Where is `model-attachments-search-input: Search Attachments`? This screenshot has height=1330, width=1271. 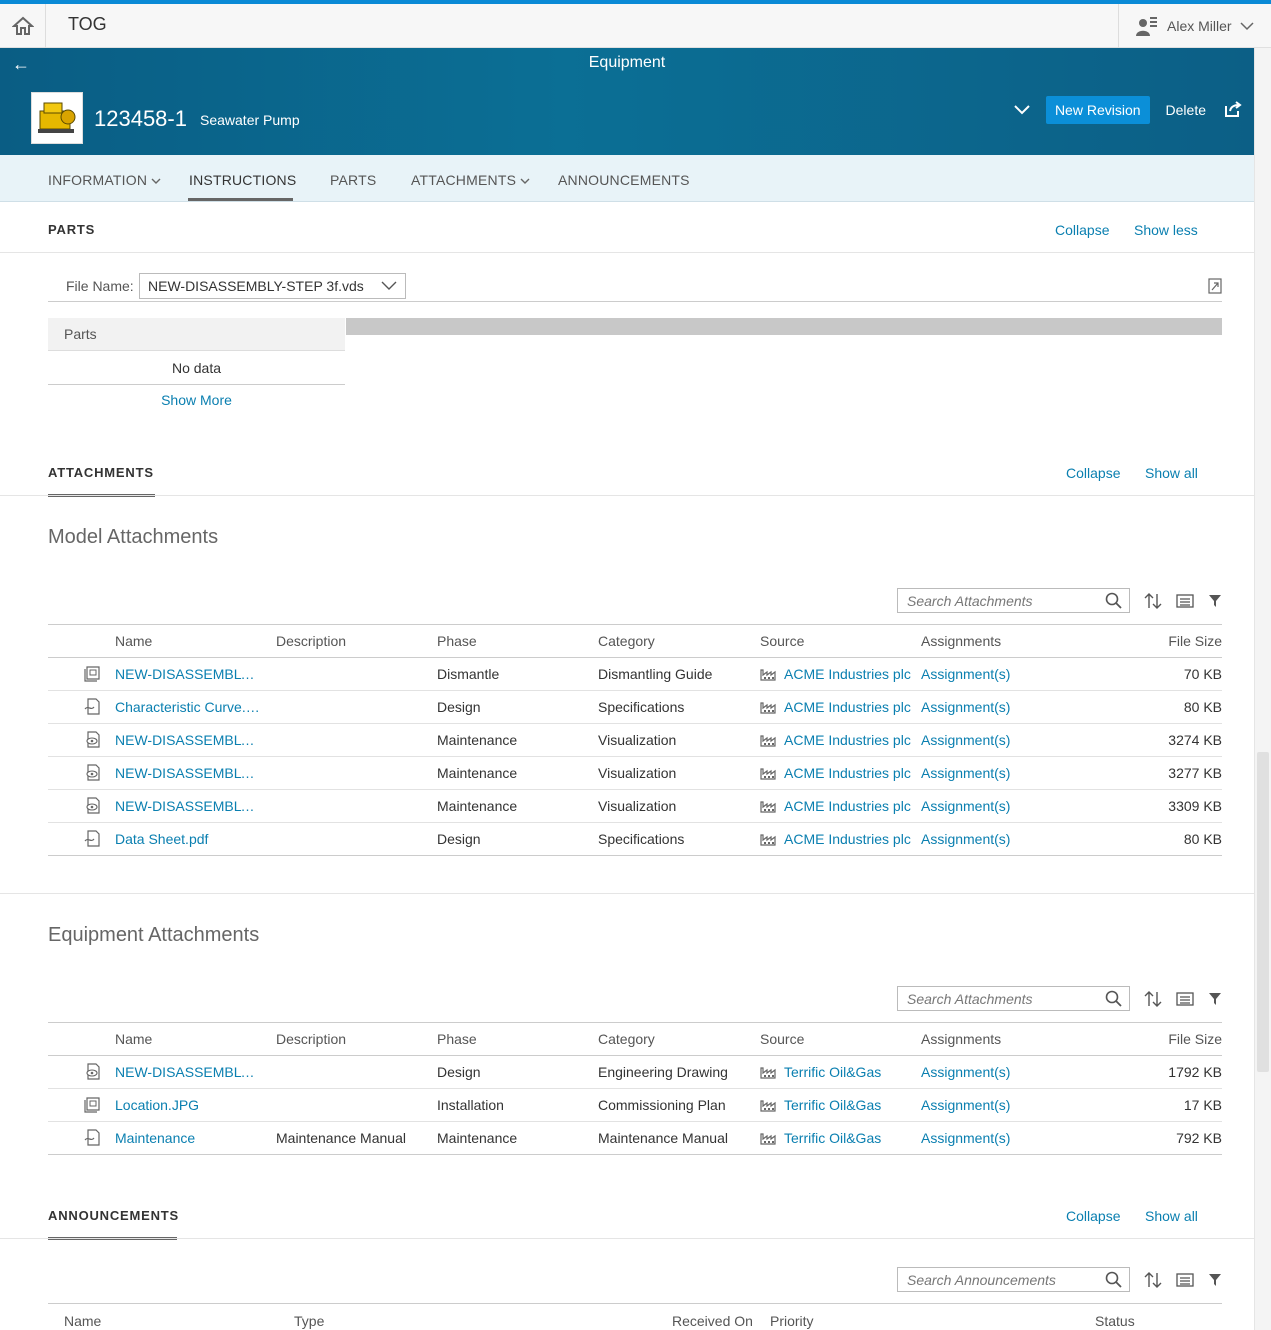 model-attachments-search-input: Search Attachments is located at coordinates (1013, 600).